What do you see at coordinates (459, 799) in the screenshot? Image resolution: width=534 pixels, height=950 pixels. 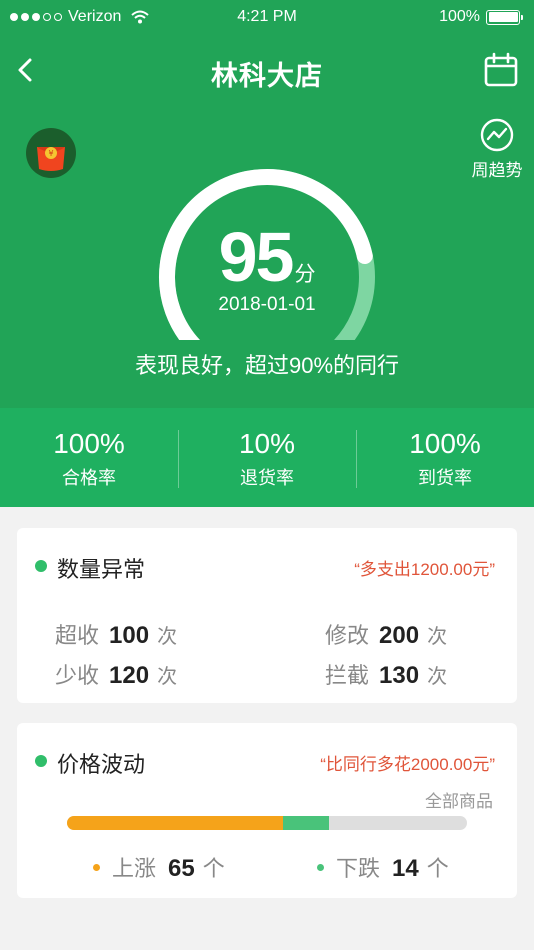 I see `product-filter: 全部商品` at bounding box center [459, 799].